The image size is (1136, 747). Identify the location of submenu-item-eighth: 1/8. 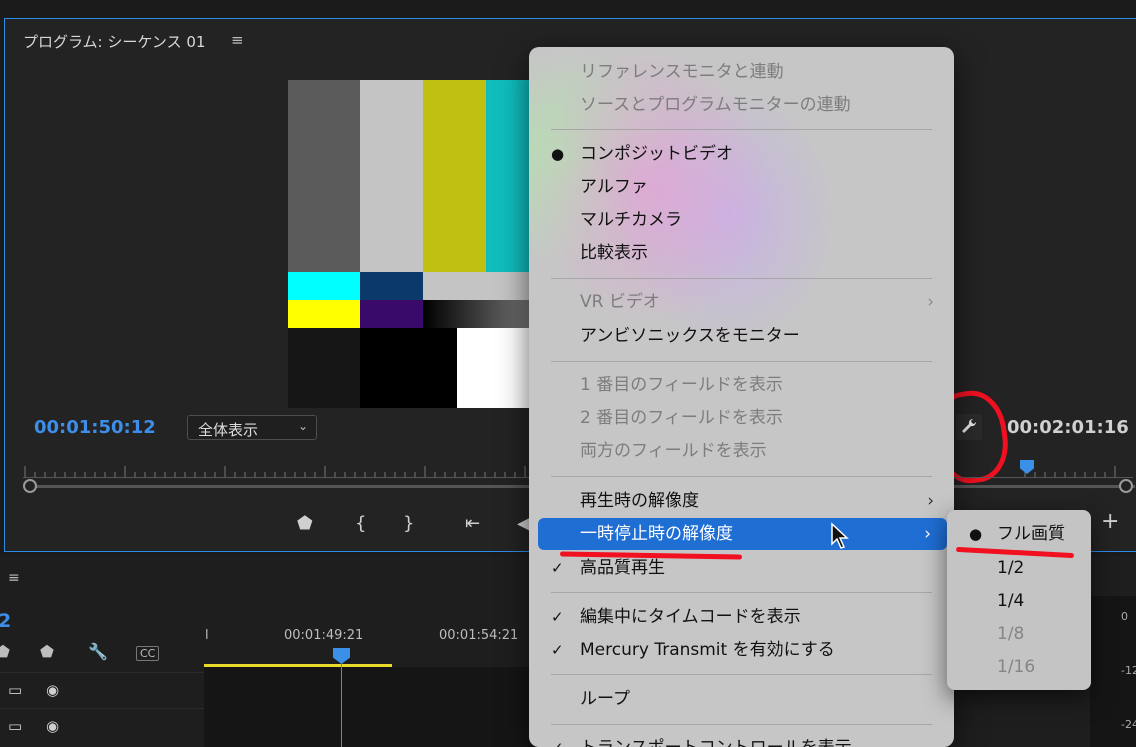
(1019, 634).